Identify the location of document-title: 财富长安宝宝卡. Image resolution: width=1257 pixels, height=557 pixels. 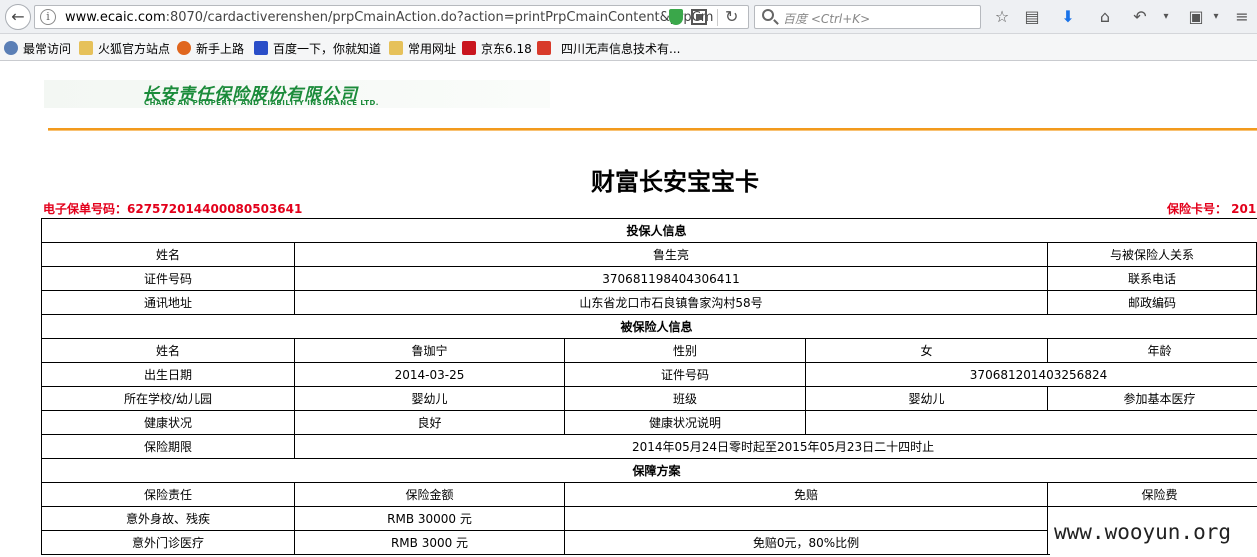
(675, 182).